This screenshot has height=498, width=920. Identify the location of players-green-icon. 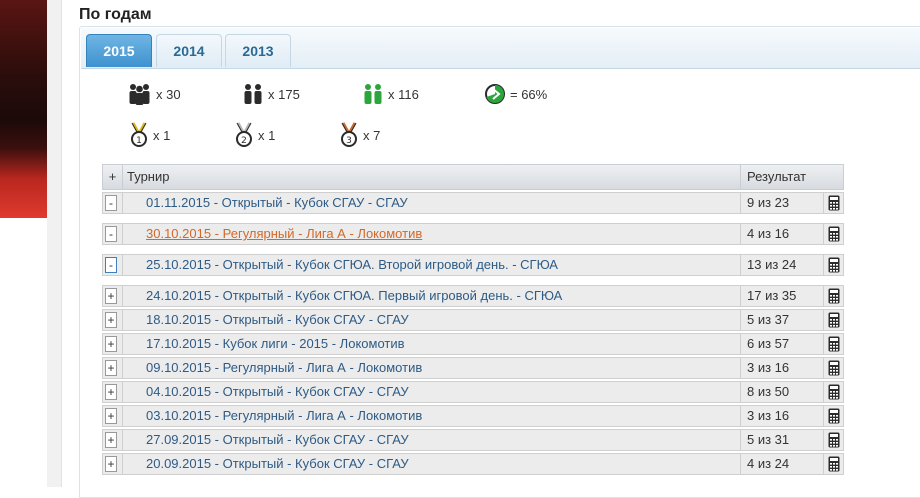
(373, 94).